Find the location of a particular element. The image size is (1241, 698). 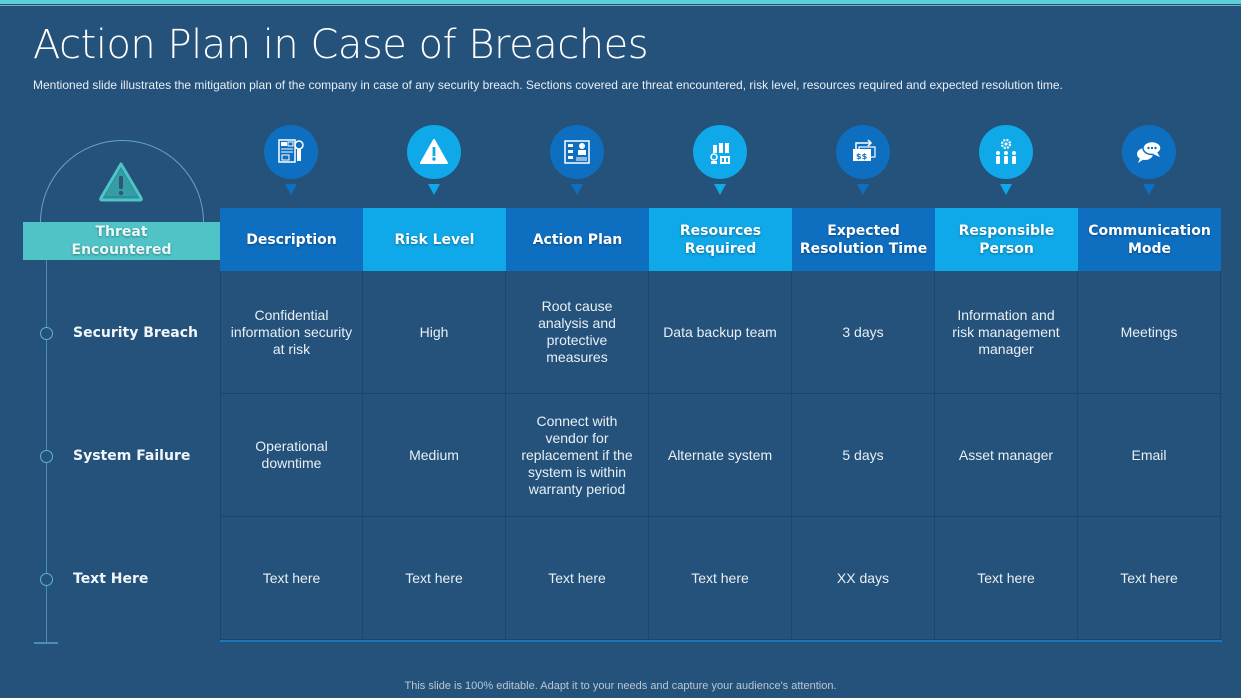

threat-encountered-header: Threat Encountered is located at coordinates (121, 241).